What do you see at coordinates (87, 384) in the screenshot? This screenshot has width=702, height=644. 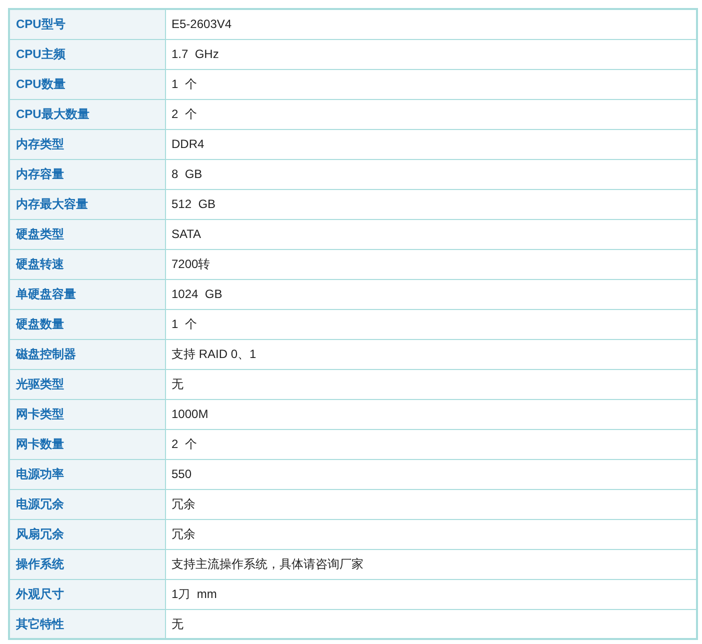 I see `spec-label: 光驱类型` at bounding box center [87, 384].